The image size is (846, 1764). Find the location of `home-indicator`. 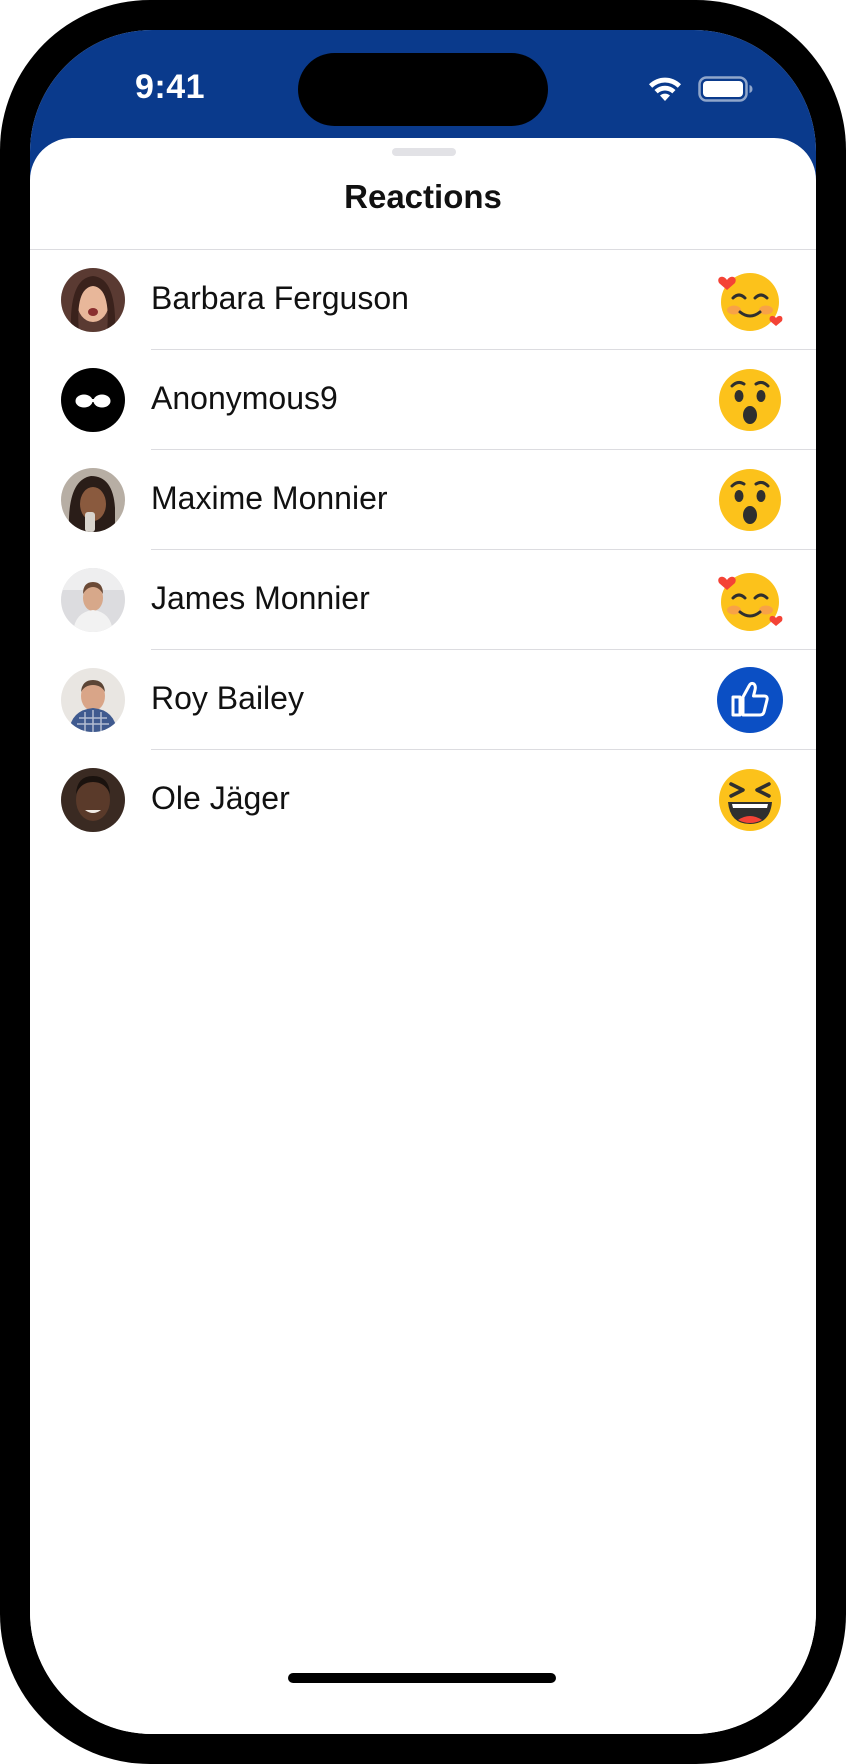

home-indicator is located at coordinates (422, 1678).